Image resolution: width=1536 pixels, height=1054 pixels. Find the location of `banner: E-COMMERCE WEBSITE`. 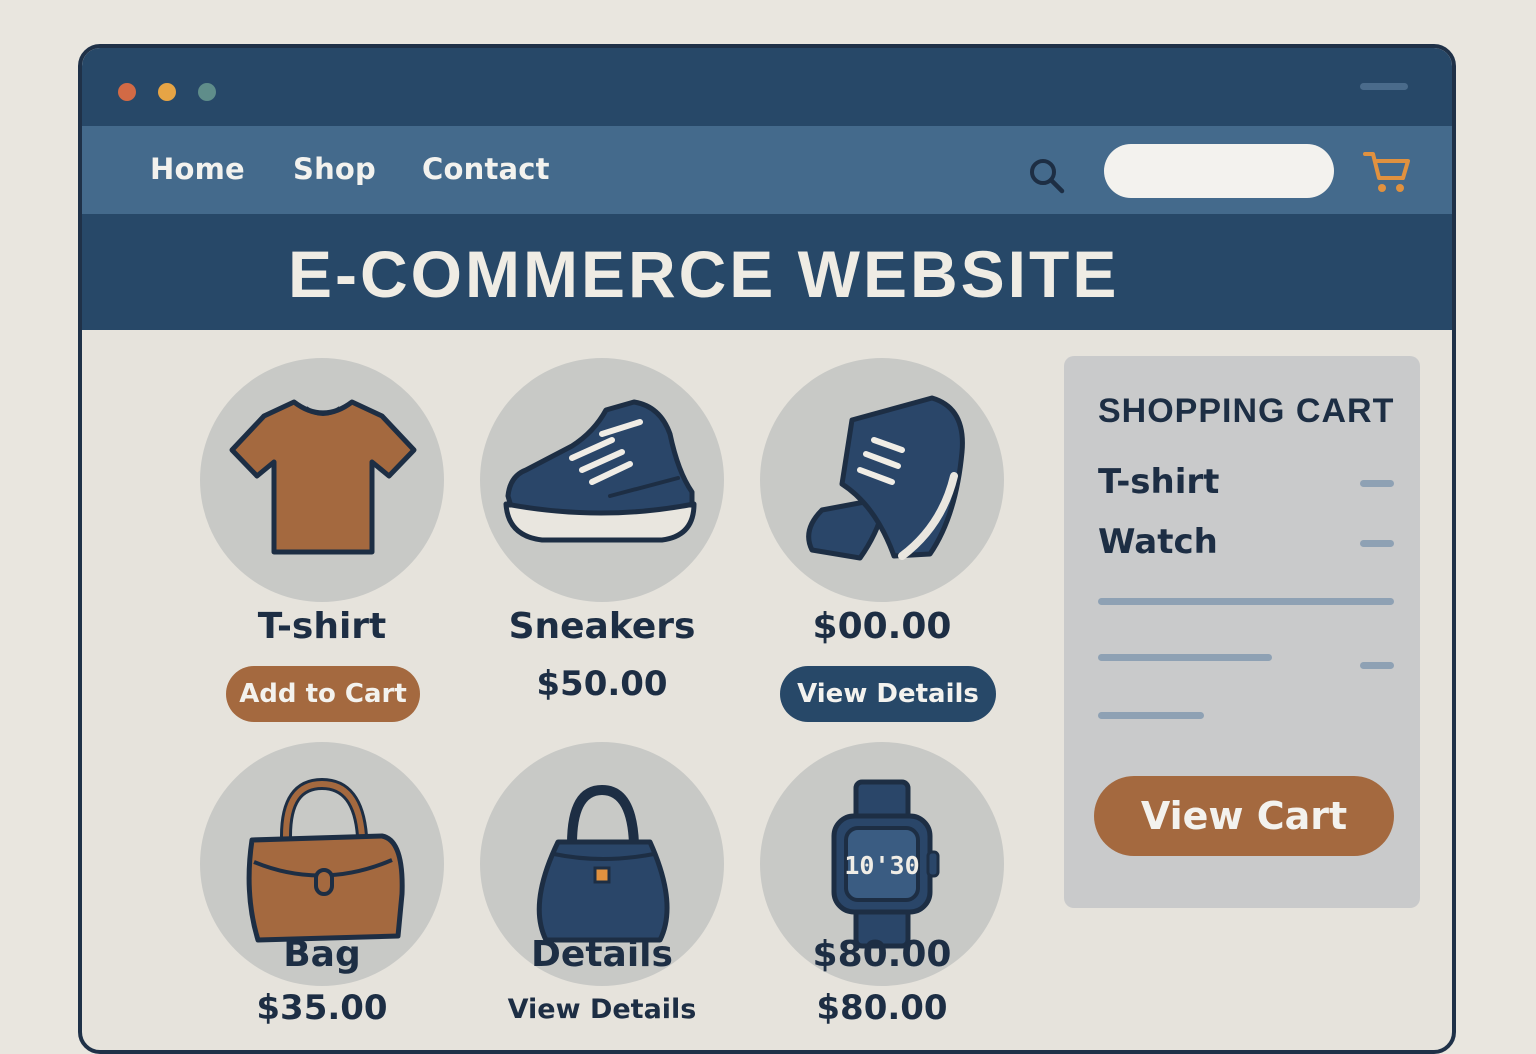

banner: E-COMMERCE WEBSITE is located at coordinates (767, 272).